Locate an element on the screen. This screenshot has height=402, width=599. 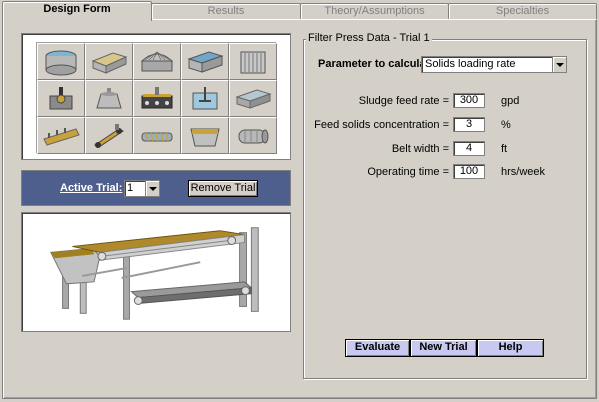
centrifuge-icon is located at coordinates (109, 98).